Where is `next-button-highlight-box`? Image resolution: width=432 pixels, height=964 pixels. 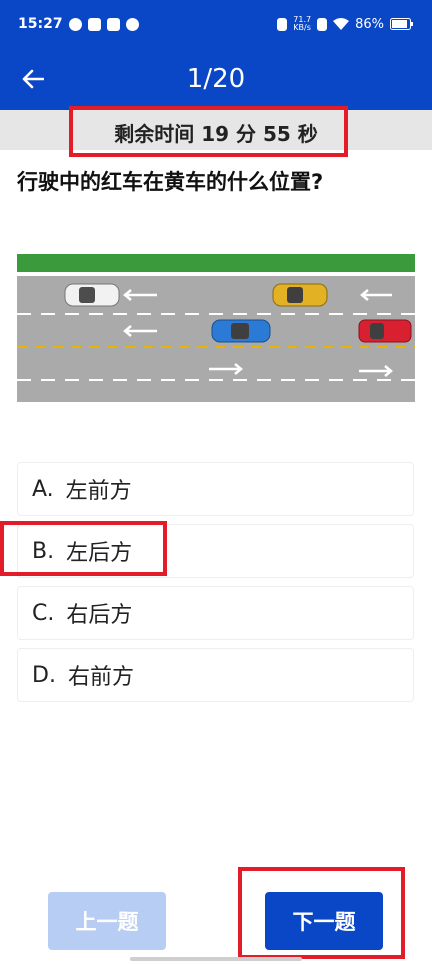 next-button-highlight-box is located at coordinates (321, 913).